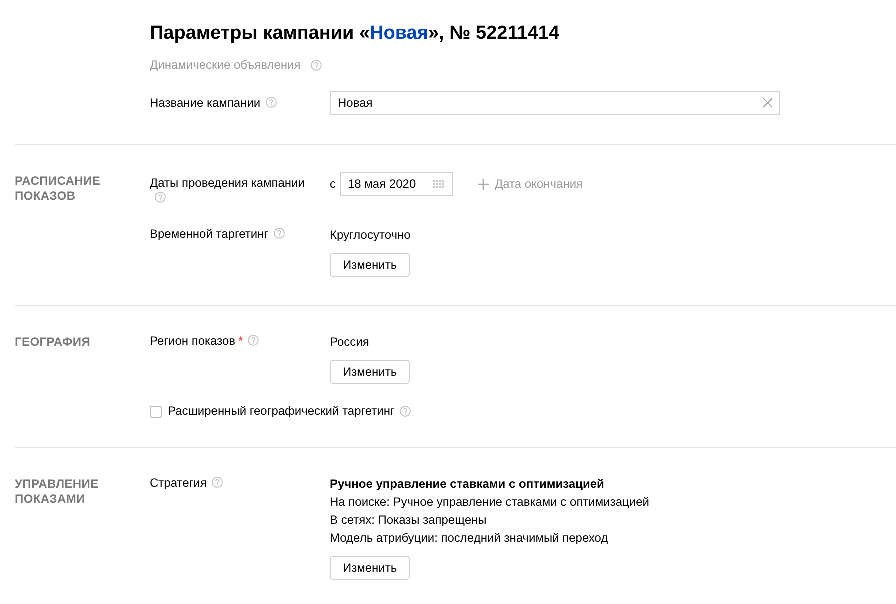 The width and height of the screenshot is (896, 604). What do you see at coordinates (768, 103) in the screenshot?
I see `clear-icon` at bounding box center [768, 103].